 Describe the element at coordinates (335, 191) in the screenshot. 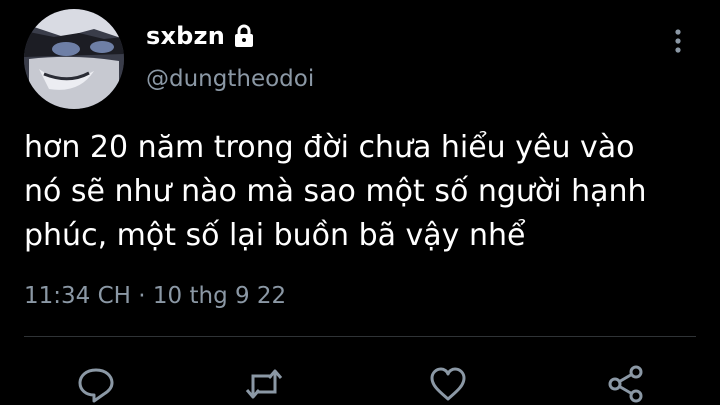

I see `tweet-text-line: nó sẽ như nào mà sao một số người hạnh` at that location.